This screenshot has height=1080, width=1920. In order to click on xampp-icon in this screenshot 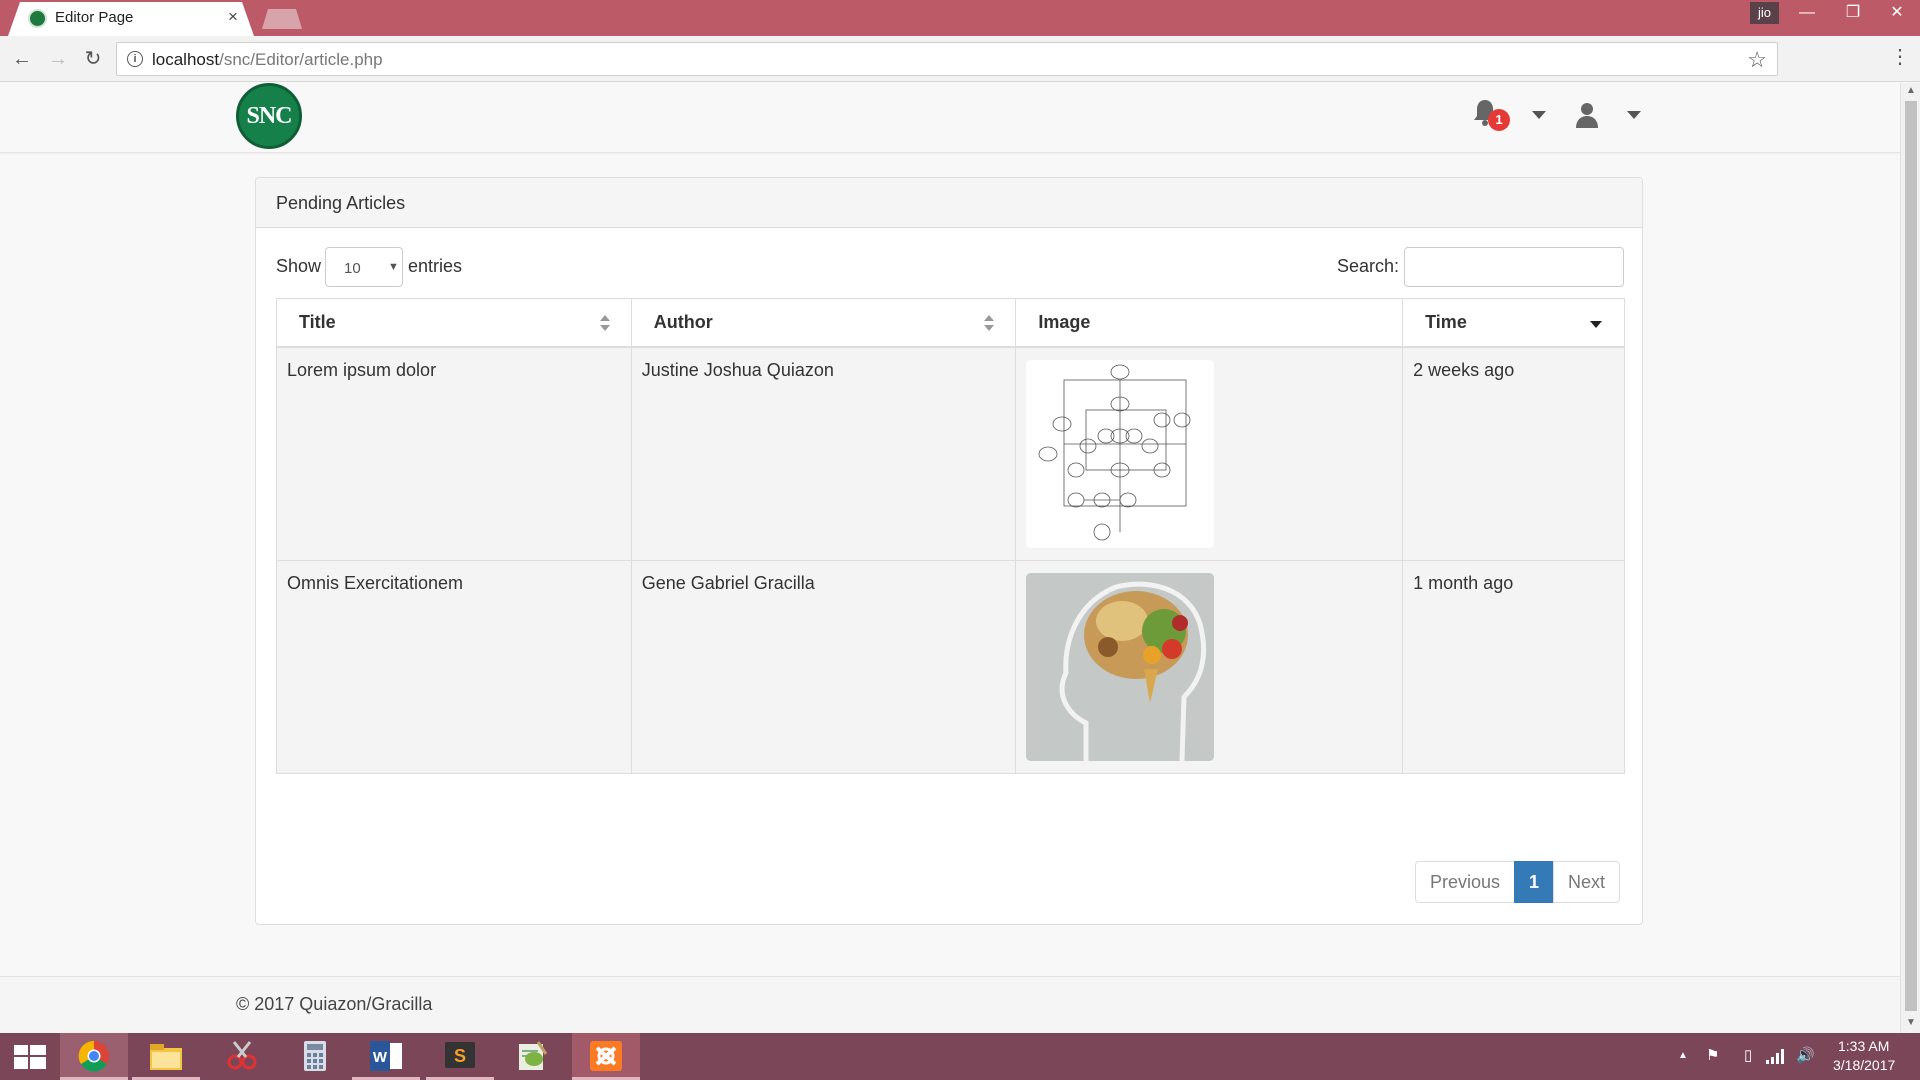, I will do `click(606, 1056)`.